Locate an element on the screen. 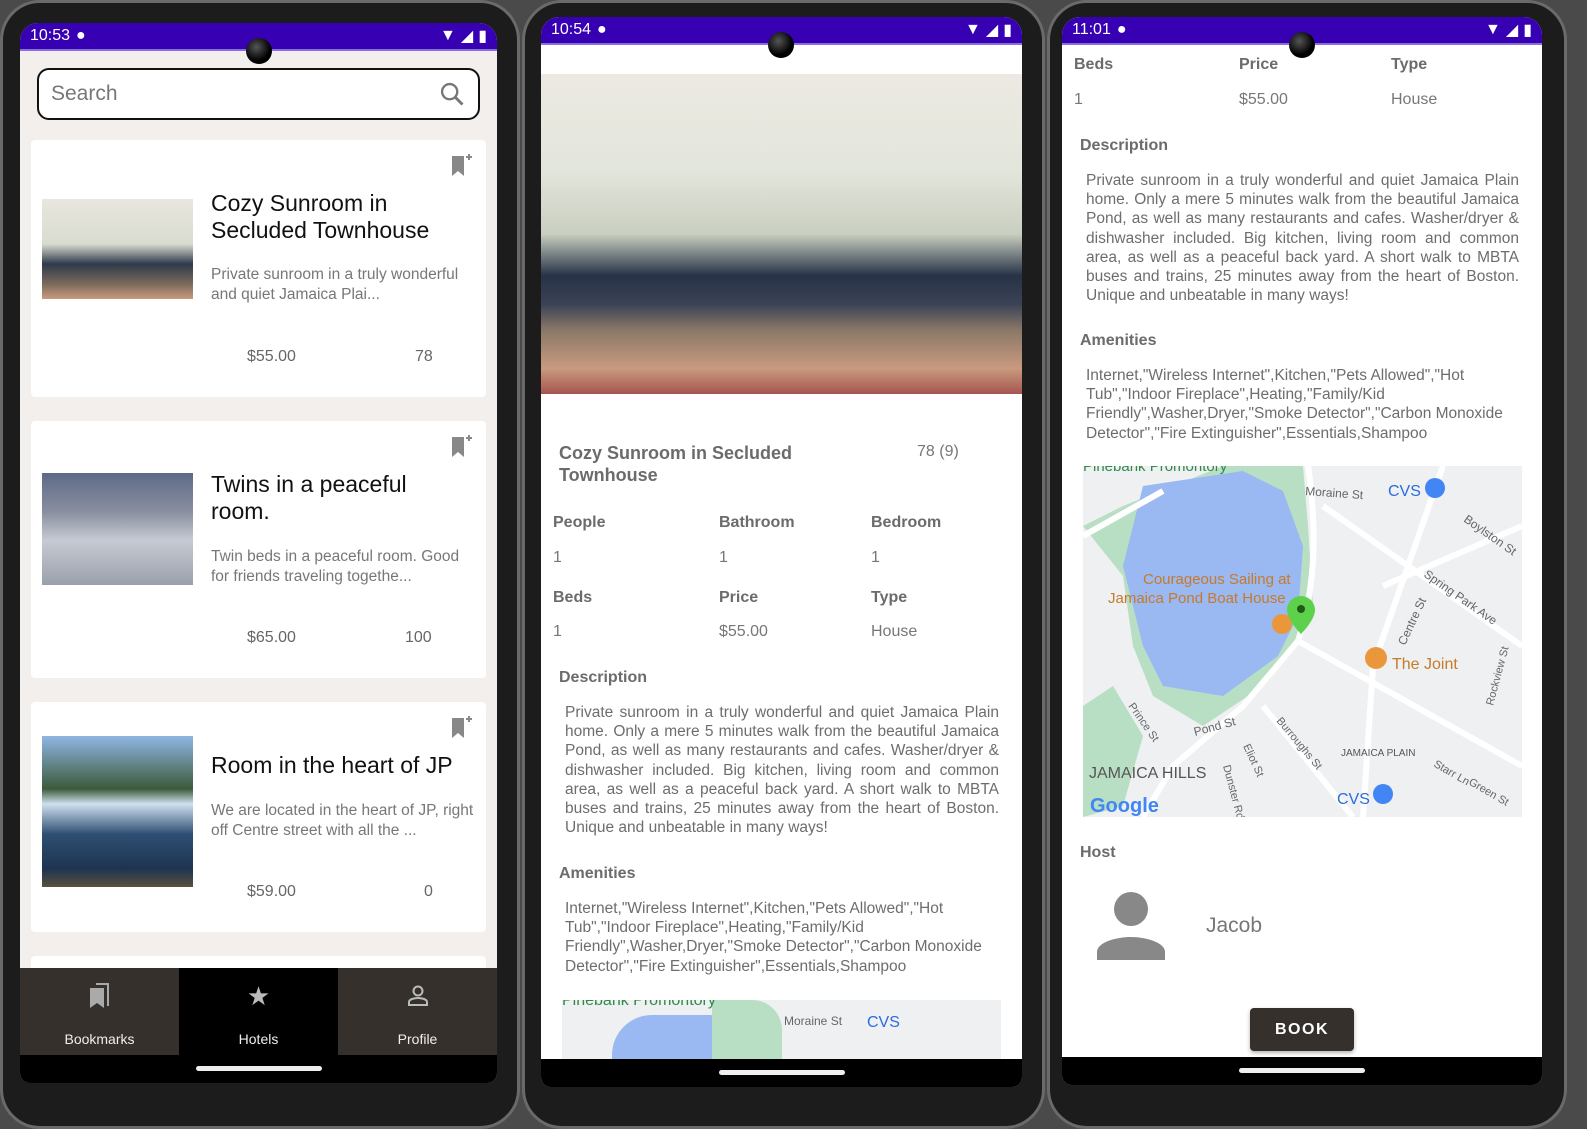  hotel-price: $55.00 is located at coordinates (271, 356).